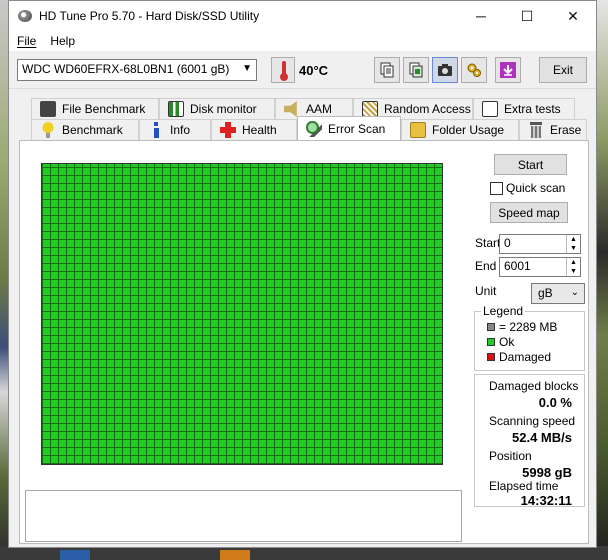  What do you see at coordinates (540, 267) in the screenshot?
I see `end-position-input: 6001 ▲ ▼` at bounding box center [540, 267].